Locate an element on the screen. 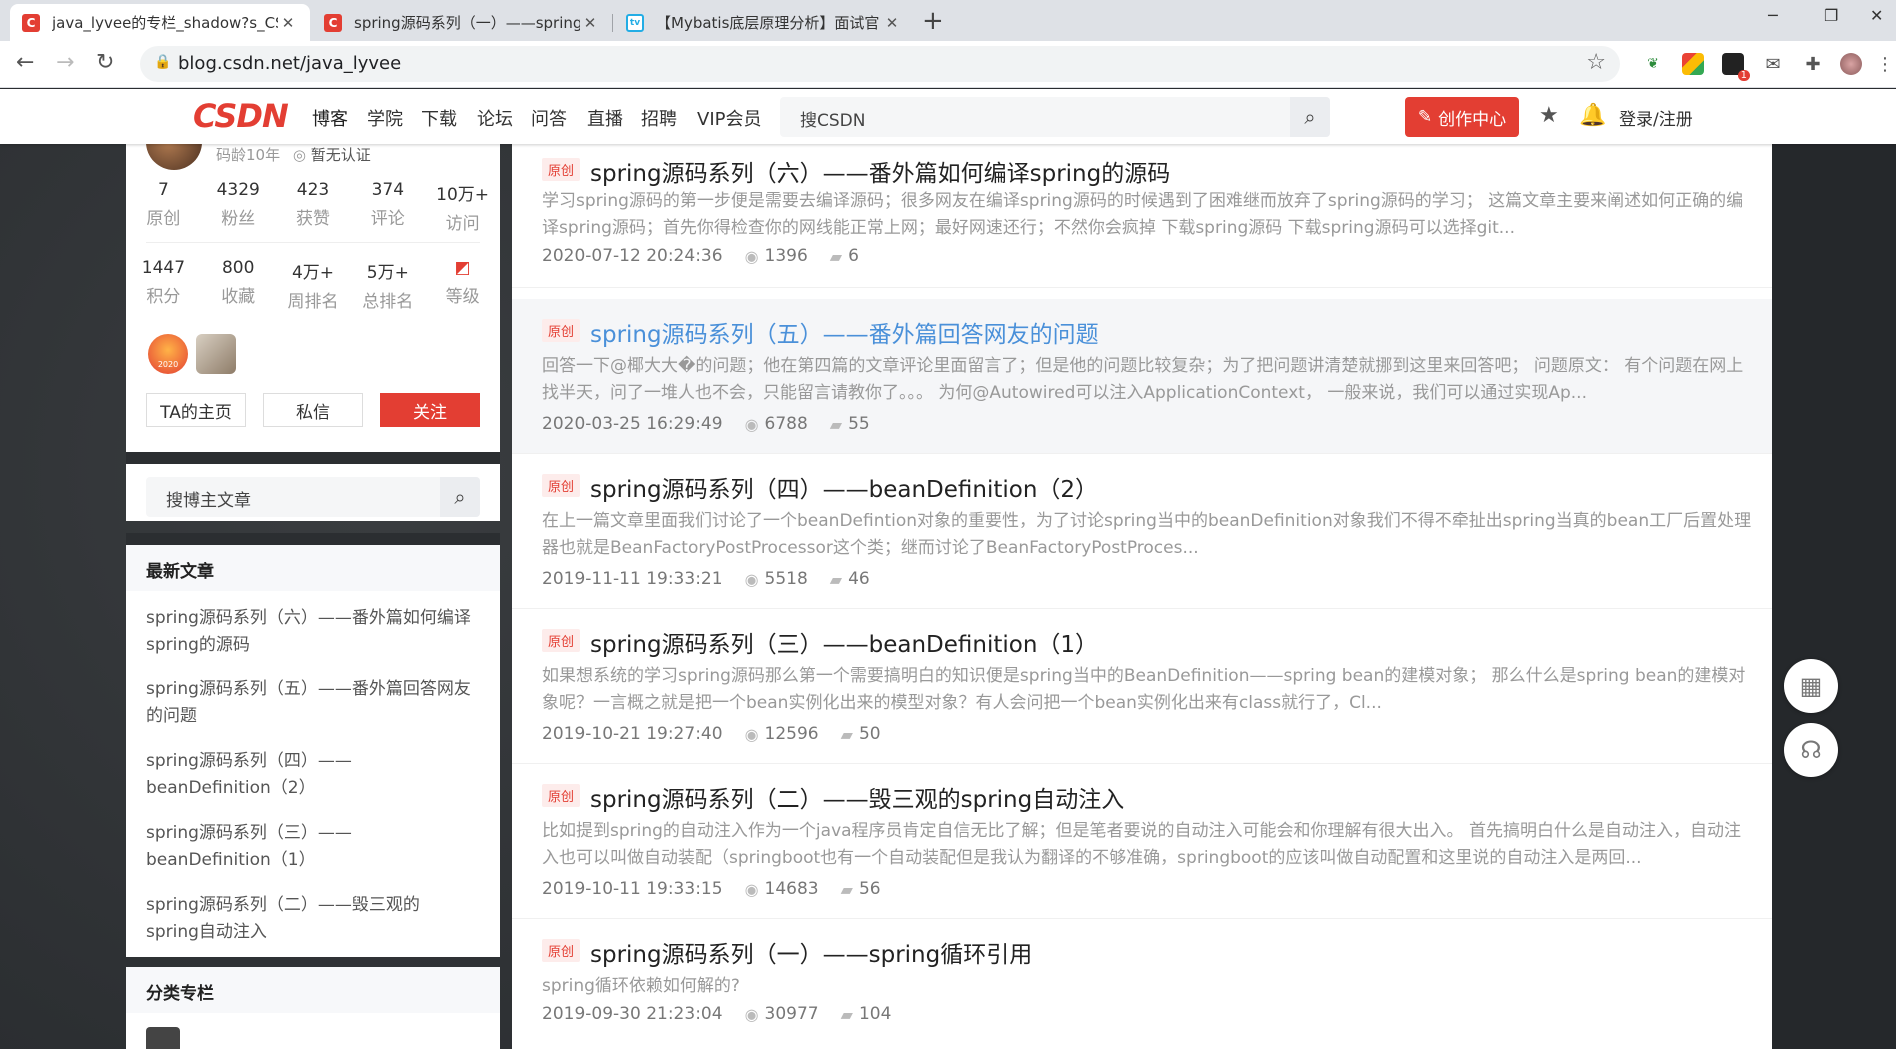 The width and height of the screenshot is (1896, 1049). year-badge-icon: 2020 is located at coordinates (168, 354).